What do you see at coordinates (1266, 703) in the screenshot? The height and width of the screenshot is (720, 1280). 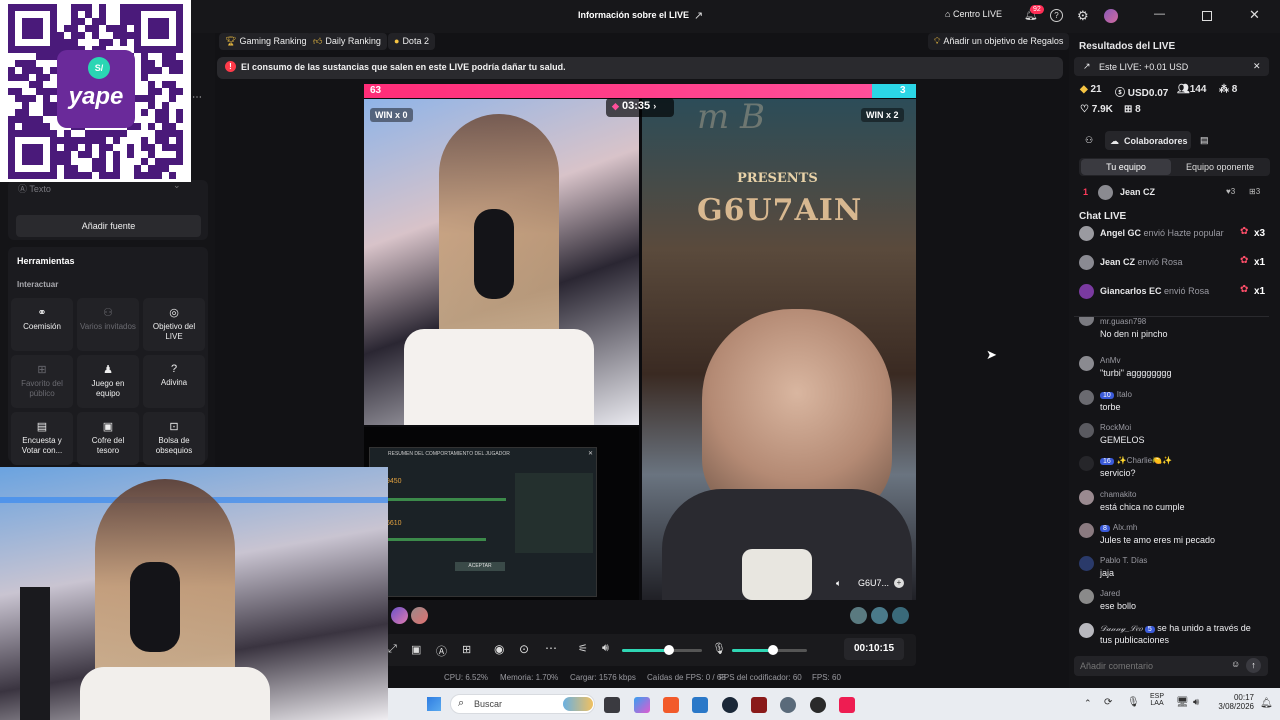 I see `bell-icon: 🔔︎` at bounding box center [1266, 703].